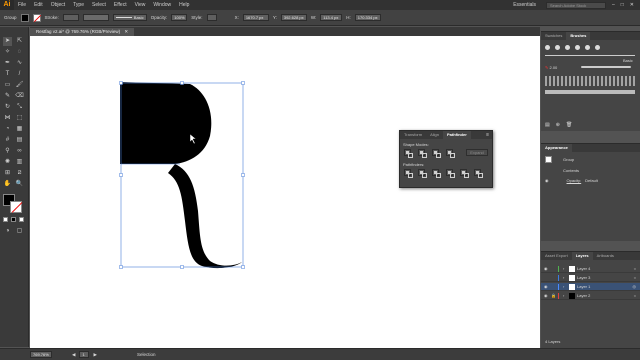  I want to click on layer-row: ◉ 🔒 › Layer 2 ○, so click(590, 296).